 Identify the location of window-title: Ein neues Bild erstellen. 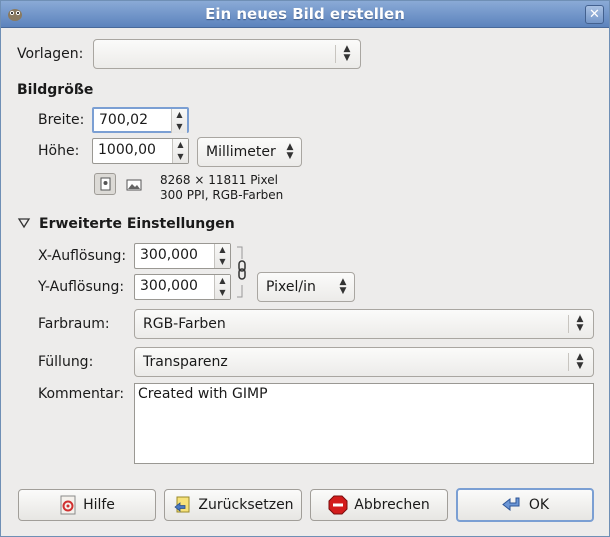
(305, 14).